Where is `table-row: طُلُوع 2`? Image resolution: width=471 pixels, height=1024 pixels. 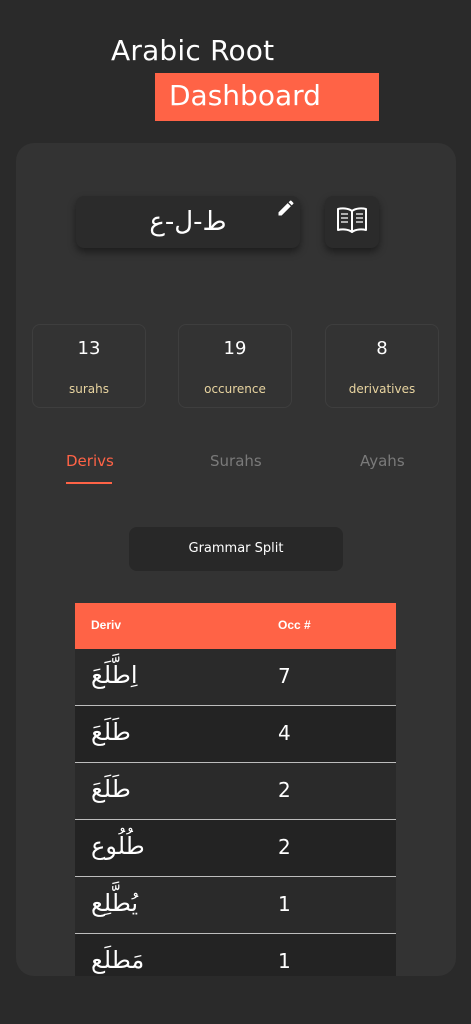
table-row: طُلُوع 2 is located at coordinates (235, 848).